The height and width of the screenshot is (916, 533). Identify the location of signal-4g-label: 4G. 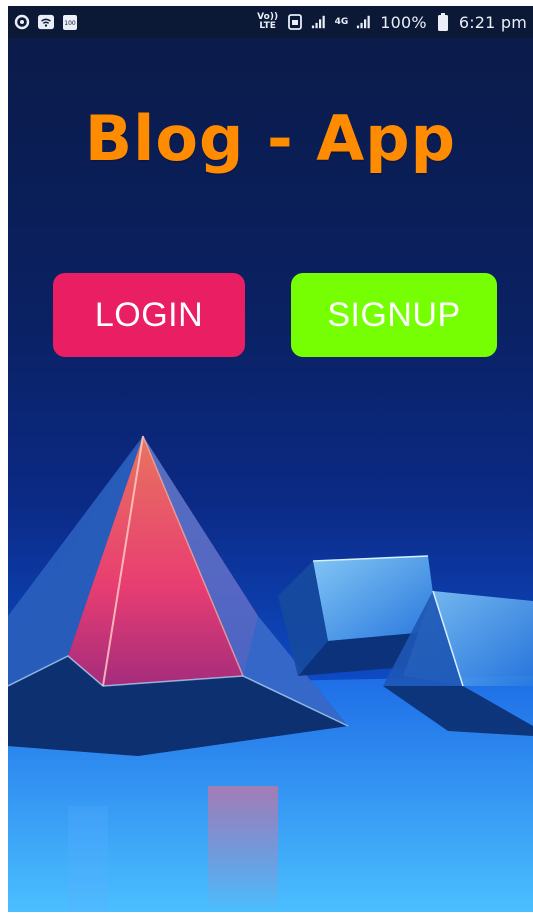
(341, 21).